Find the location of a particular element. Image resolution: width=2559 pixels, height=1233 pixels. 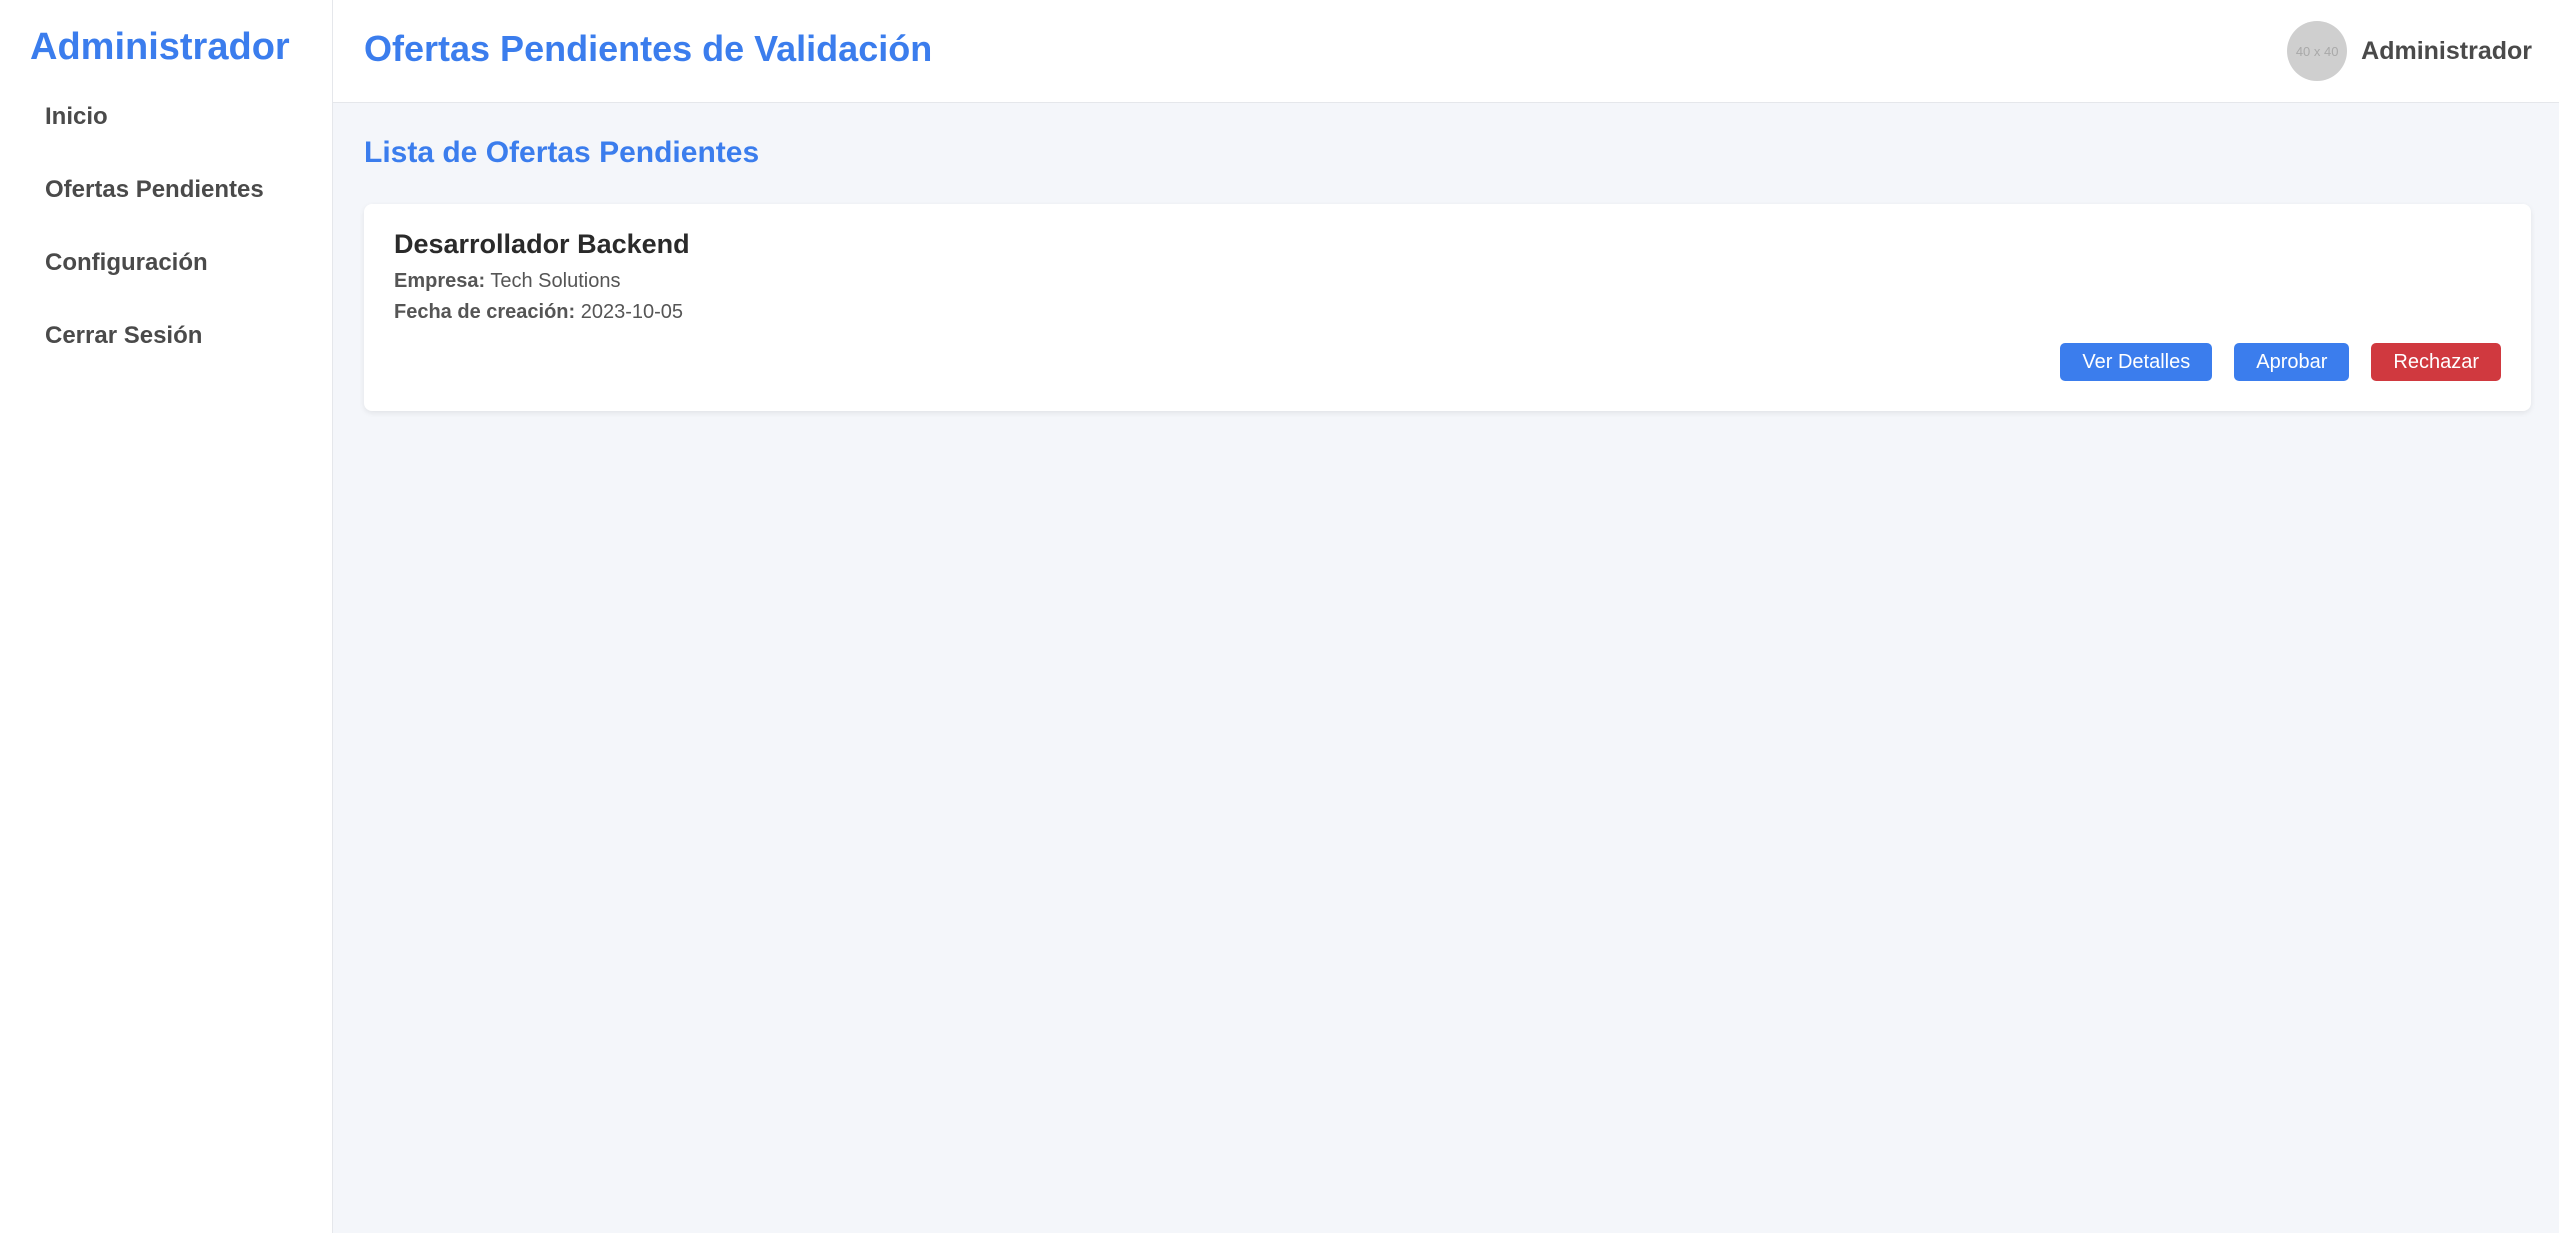

approve-button: Aprobar is located at coordinates (2292, 362).